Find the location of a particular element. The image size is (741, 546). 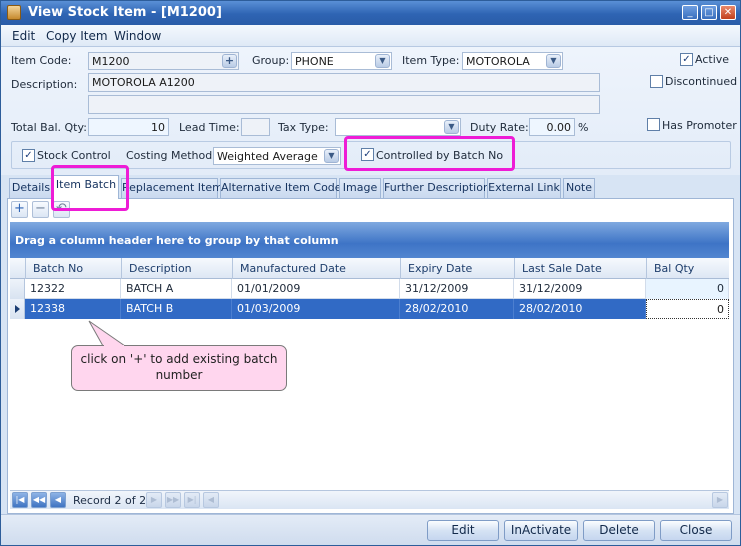

menu-window: Window is located at coordinates (137, 36).